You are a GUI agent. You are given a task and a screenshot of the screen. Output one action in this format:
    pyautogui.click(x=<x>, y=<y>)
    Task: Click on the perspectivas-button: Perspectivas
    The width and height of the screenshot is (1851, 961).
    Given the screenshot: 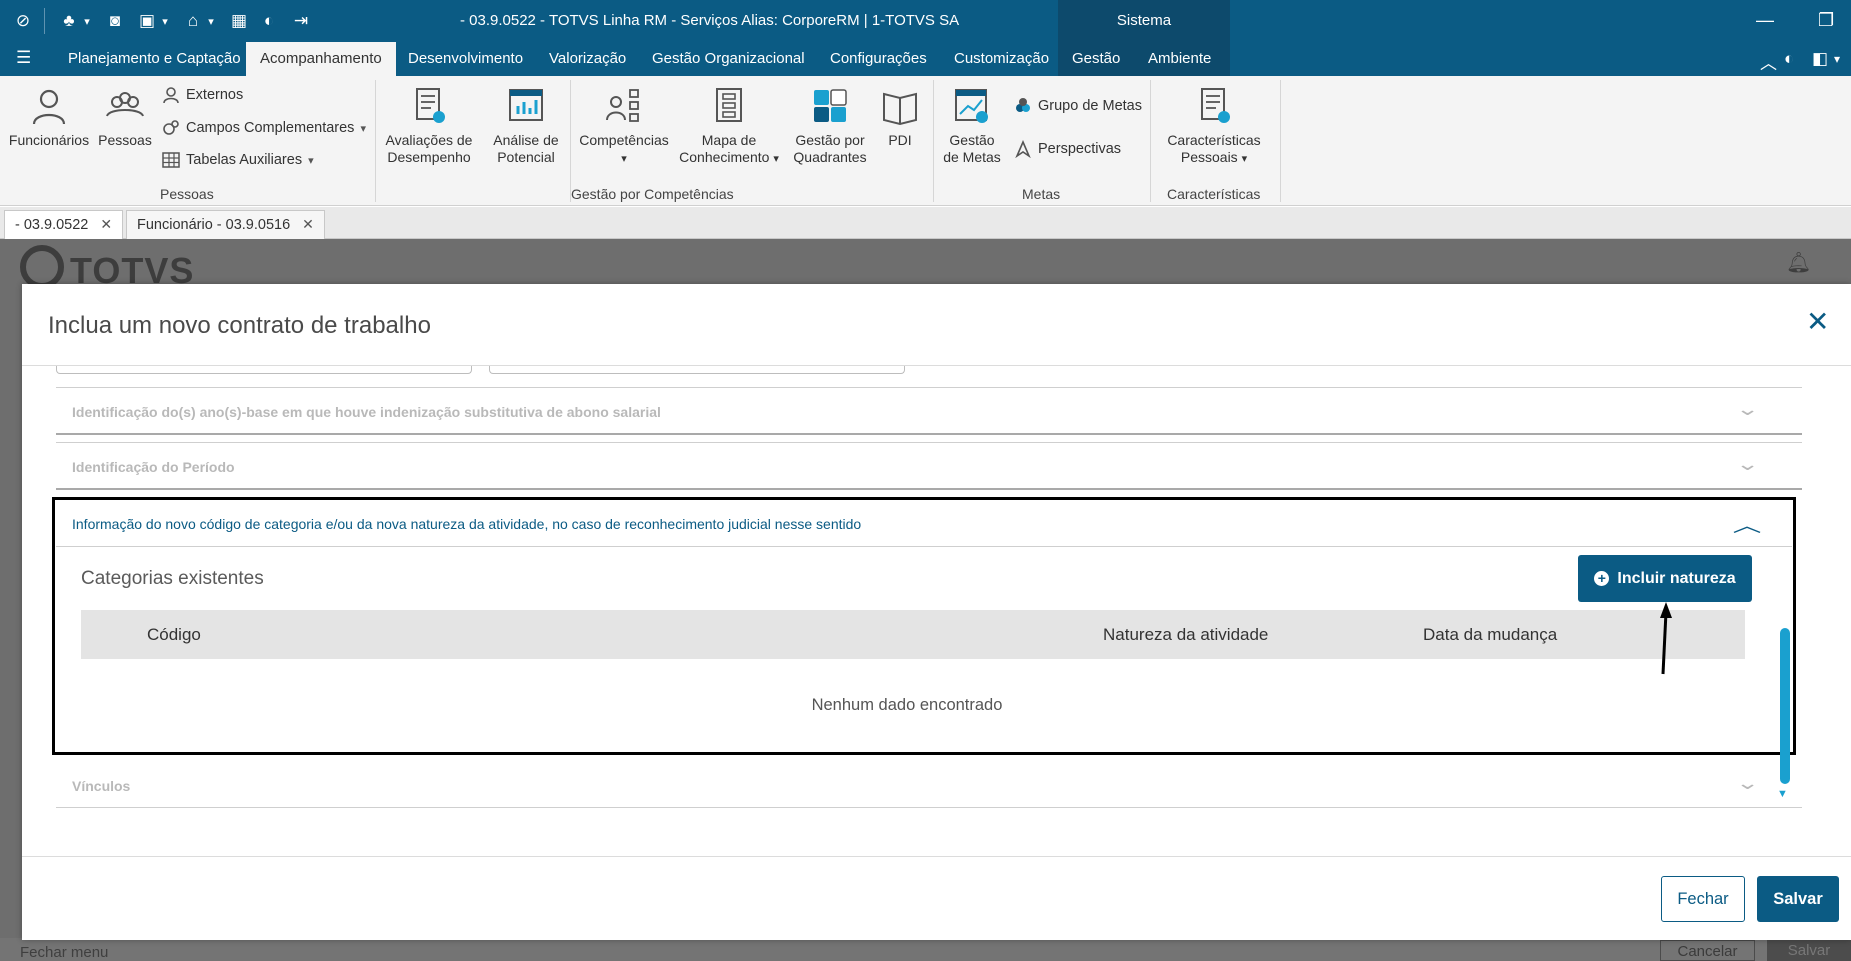 What is the action you would take?
    pyautogui.click(x=1067, y=149)
    